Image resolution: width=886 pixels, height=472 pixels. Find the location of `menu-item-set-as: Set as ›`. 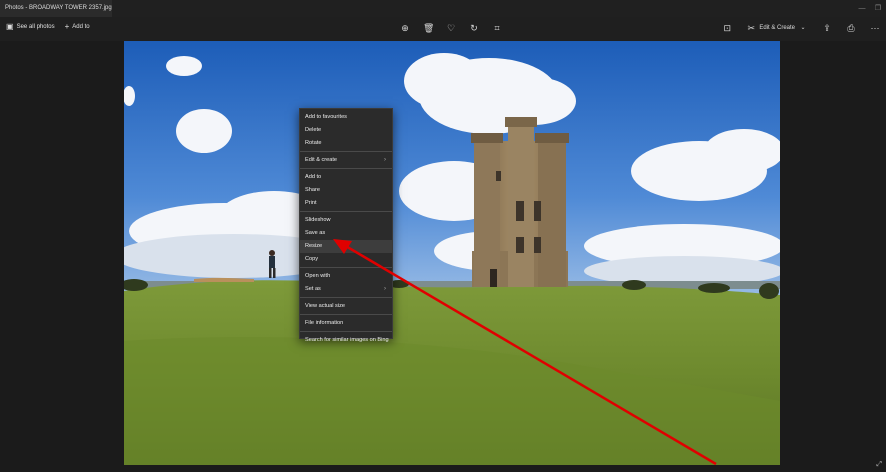

menu-item-set-as: Set as › is located at coordinates (346, 289).